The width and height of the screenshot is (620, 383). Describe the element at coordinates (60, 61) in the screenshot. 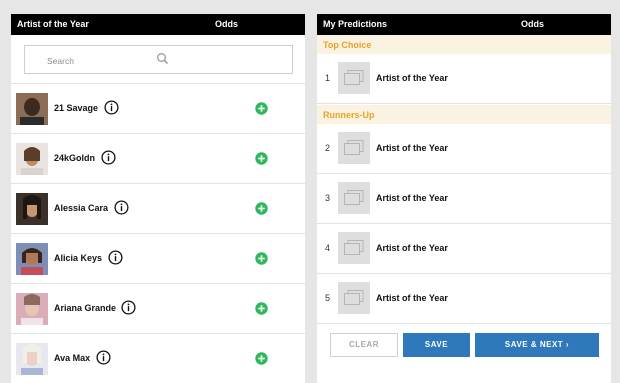

I see `search-placeholder: Search` at that location.